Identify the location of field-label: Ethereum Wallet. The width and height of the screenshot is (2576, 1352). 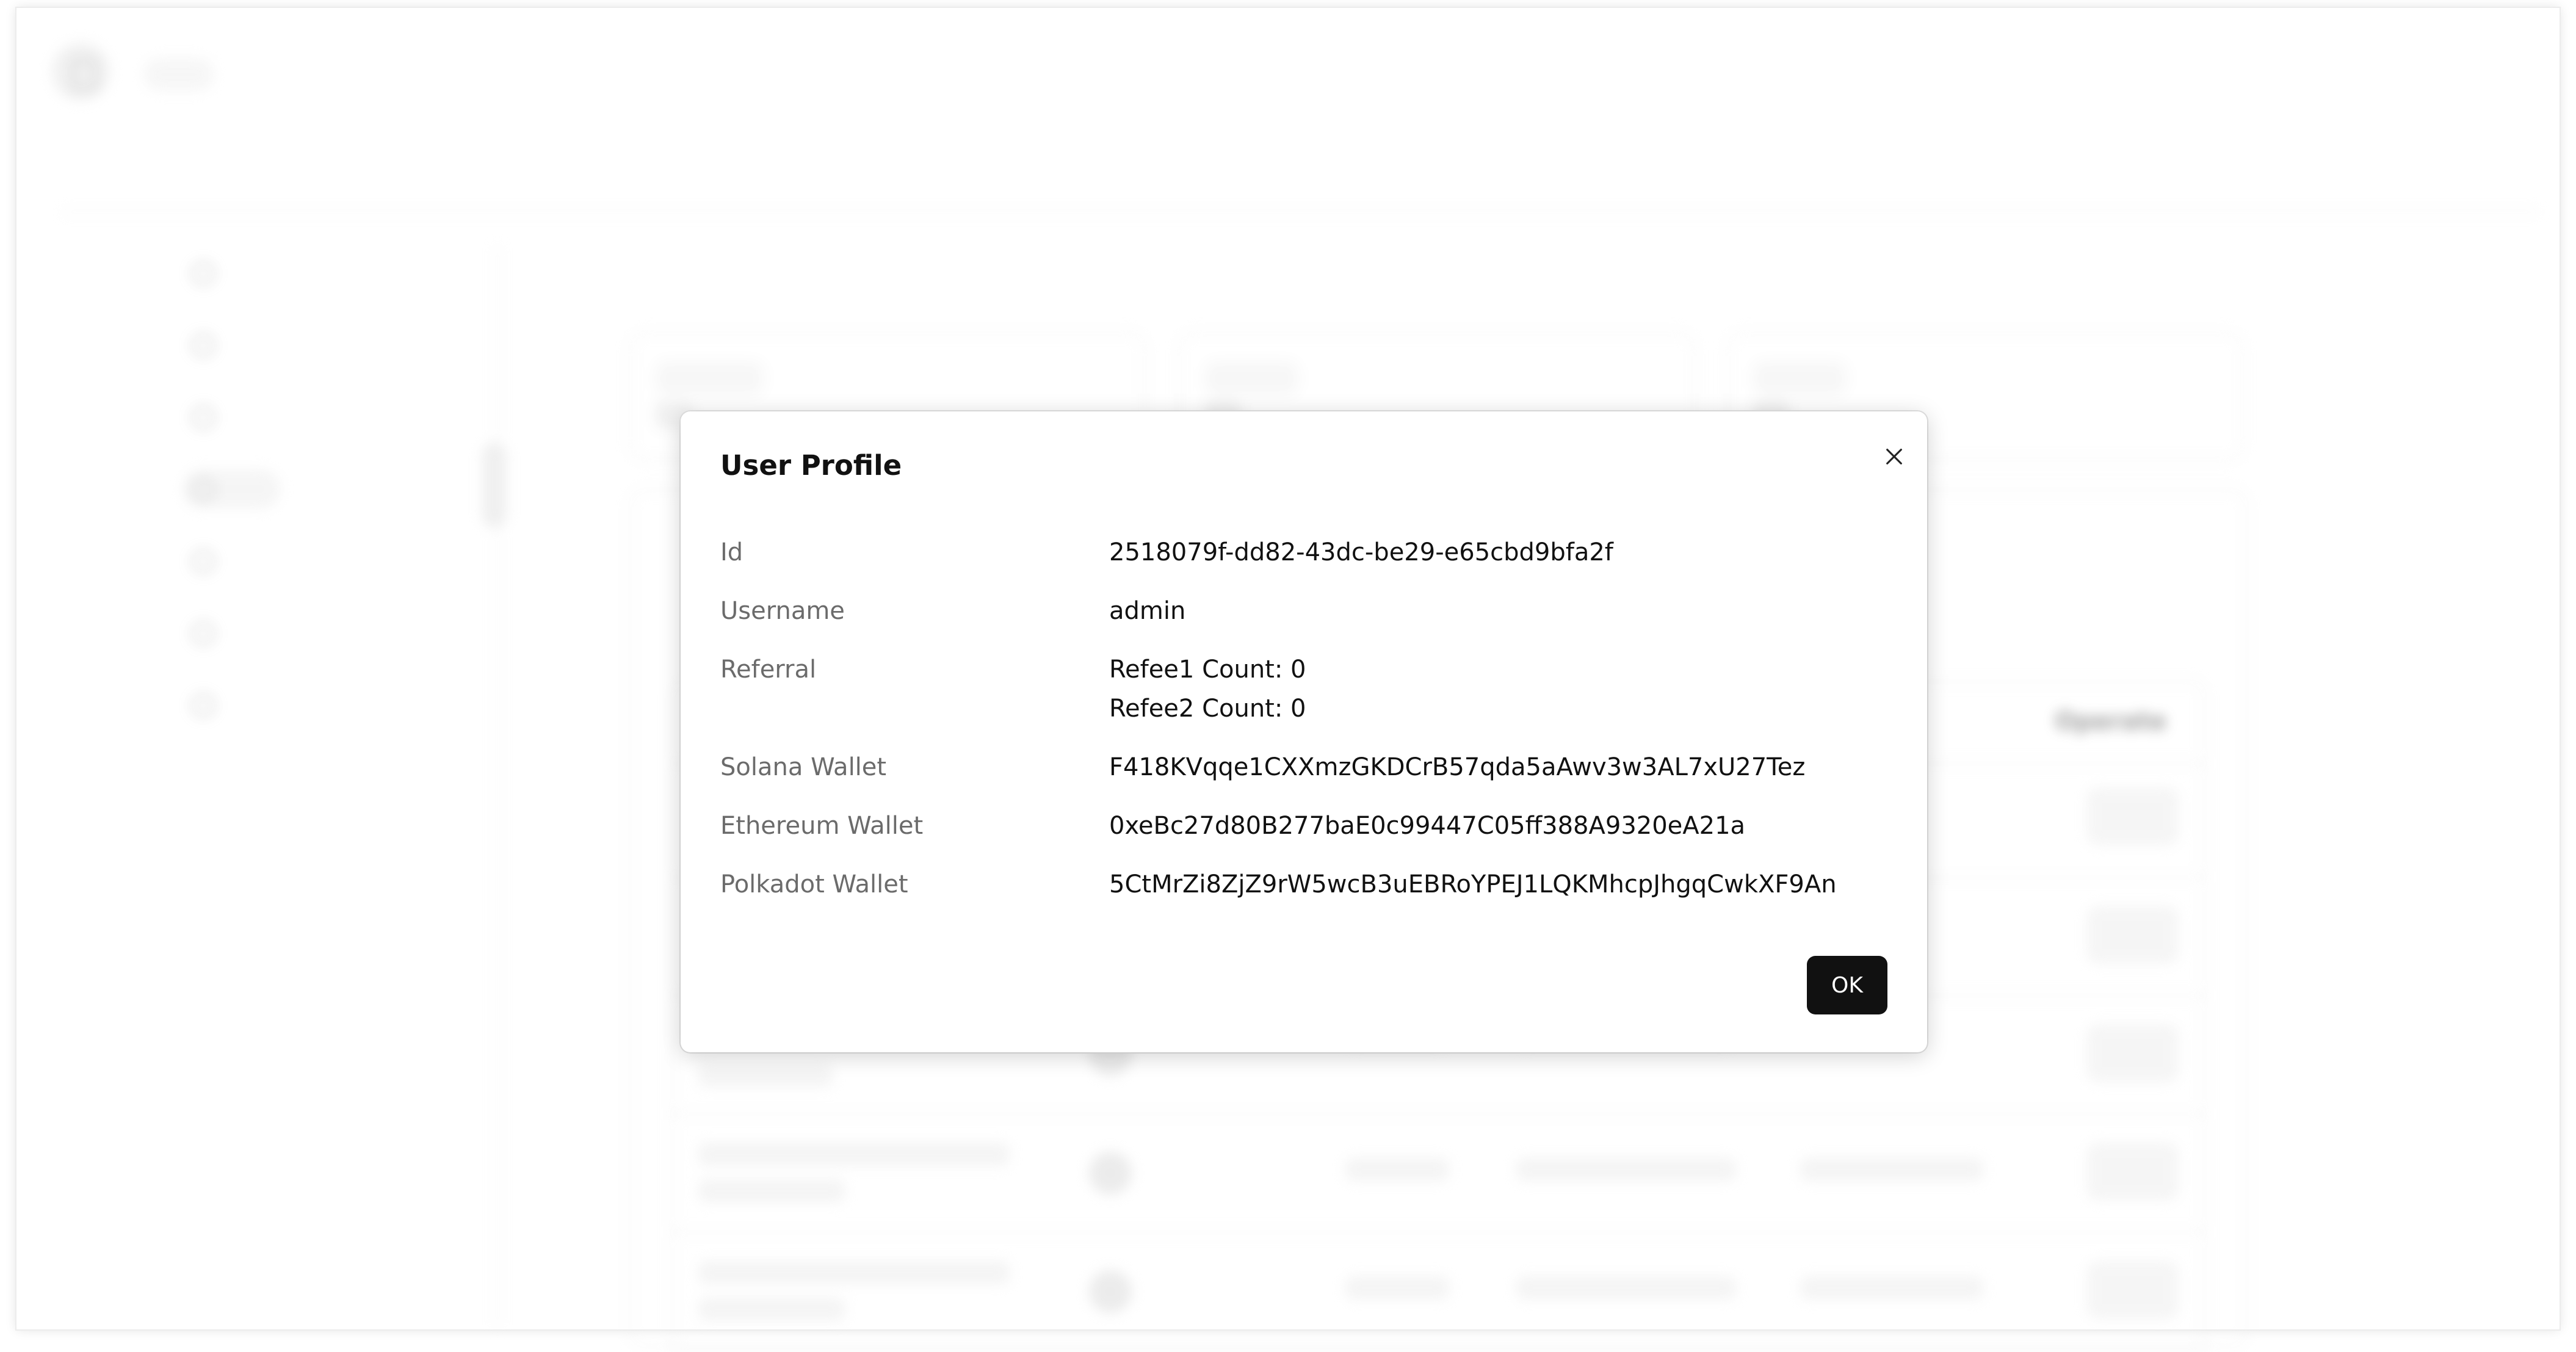
(822, 826).